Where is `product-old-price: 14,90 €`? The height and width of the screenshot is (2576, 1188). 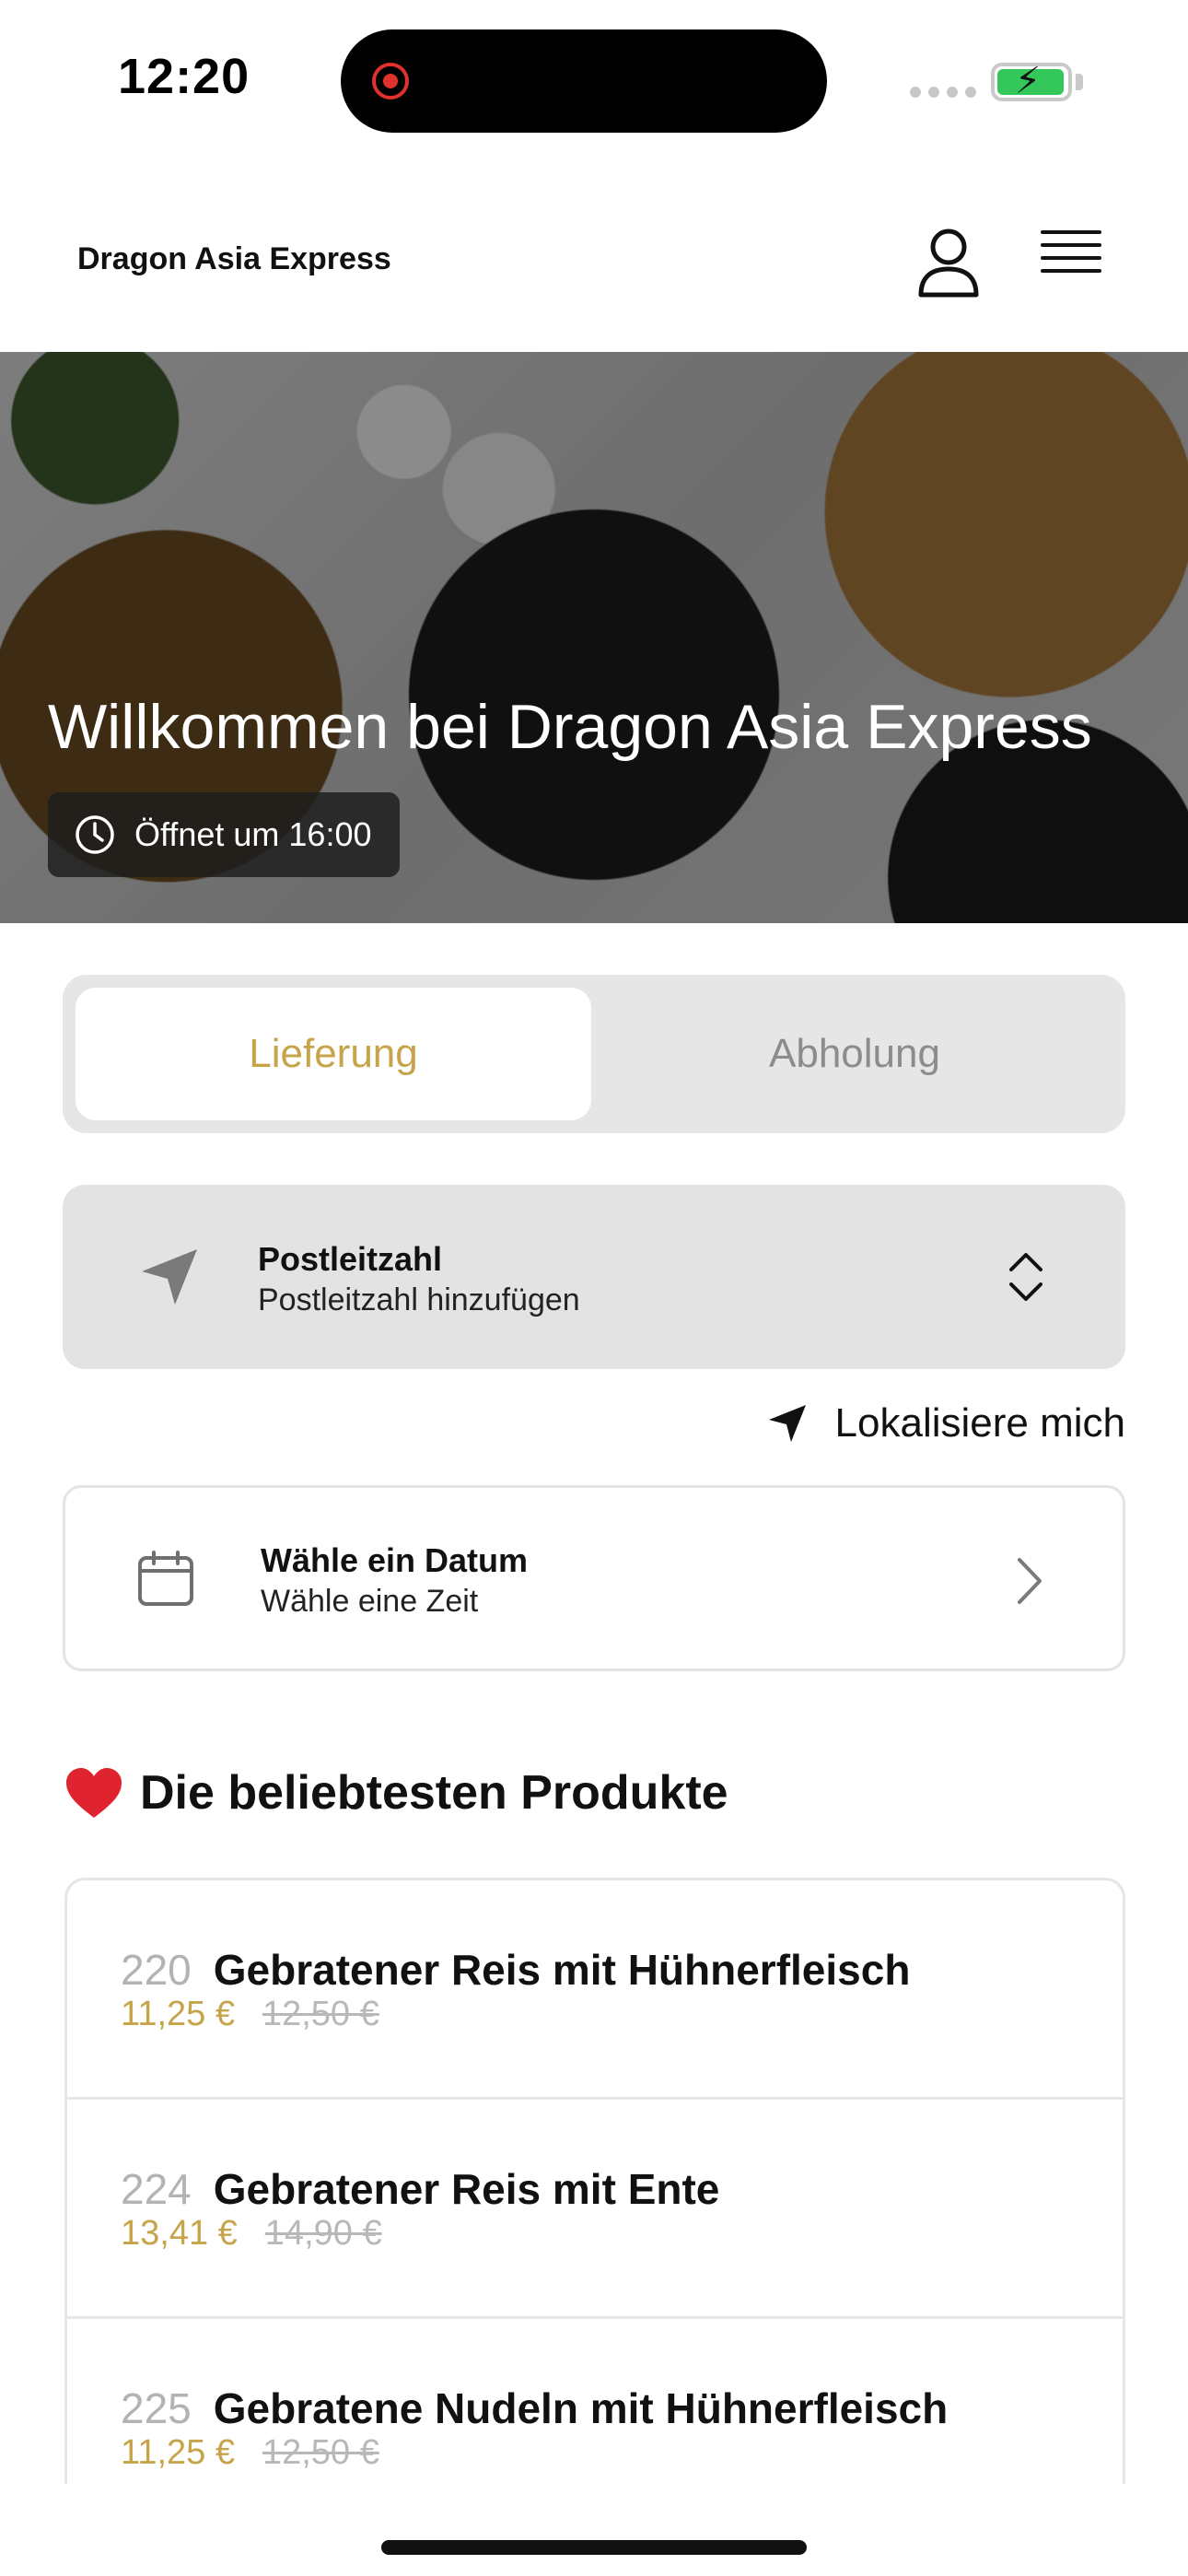
product-old-price: 14,90 € is located at coordinates (323, 2233).